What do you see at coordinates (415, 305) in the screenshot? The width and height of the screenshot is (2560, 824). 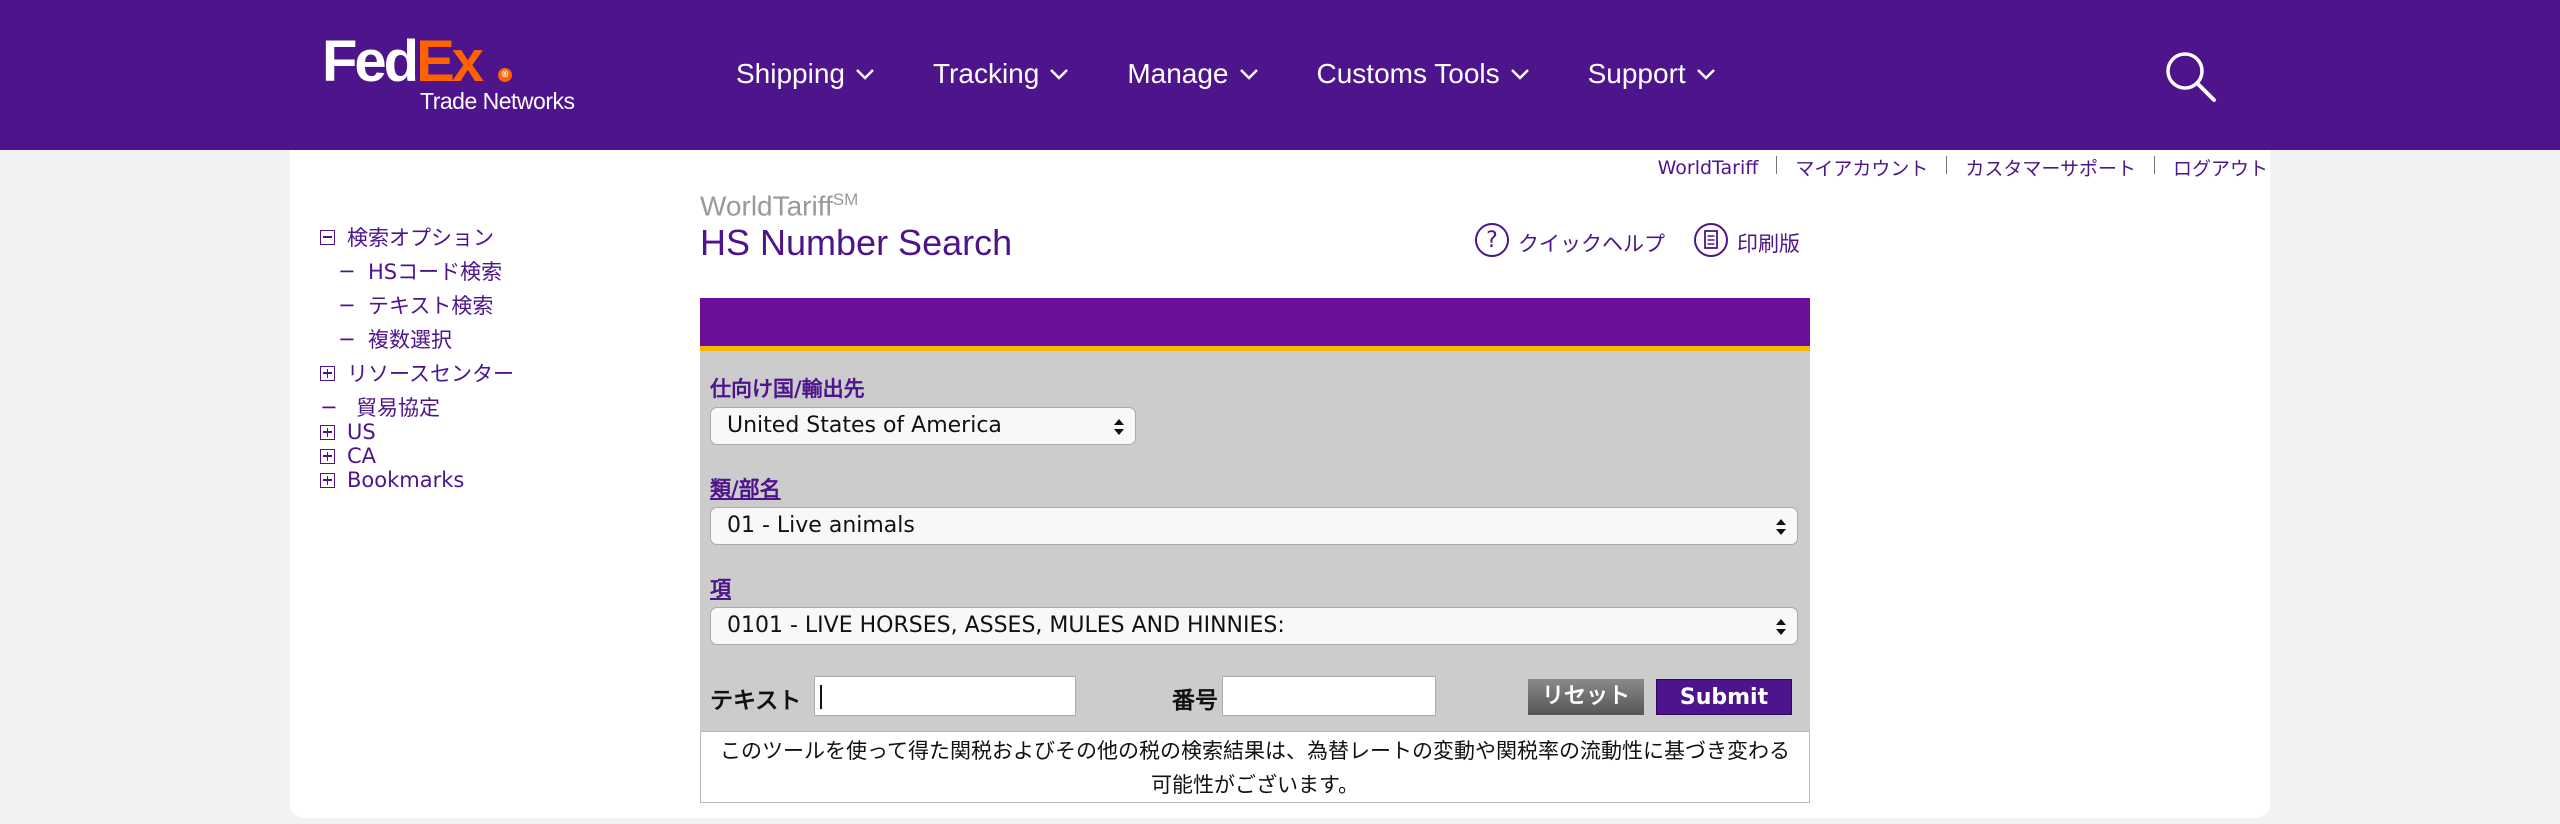 I see `sidebar-item-text-search: − テキスト検索` at bounding box center [415, 305].